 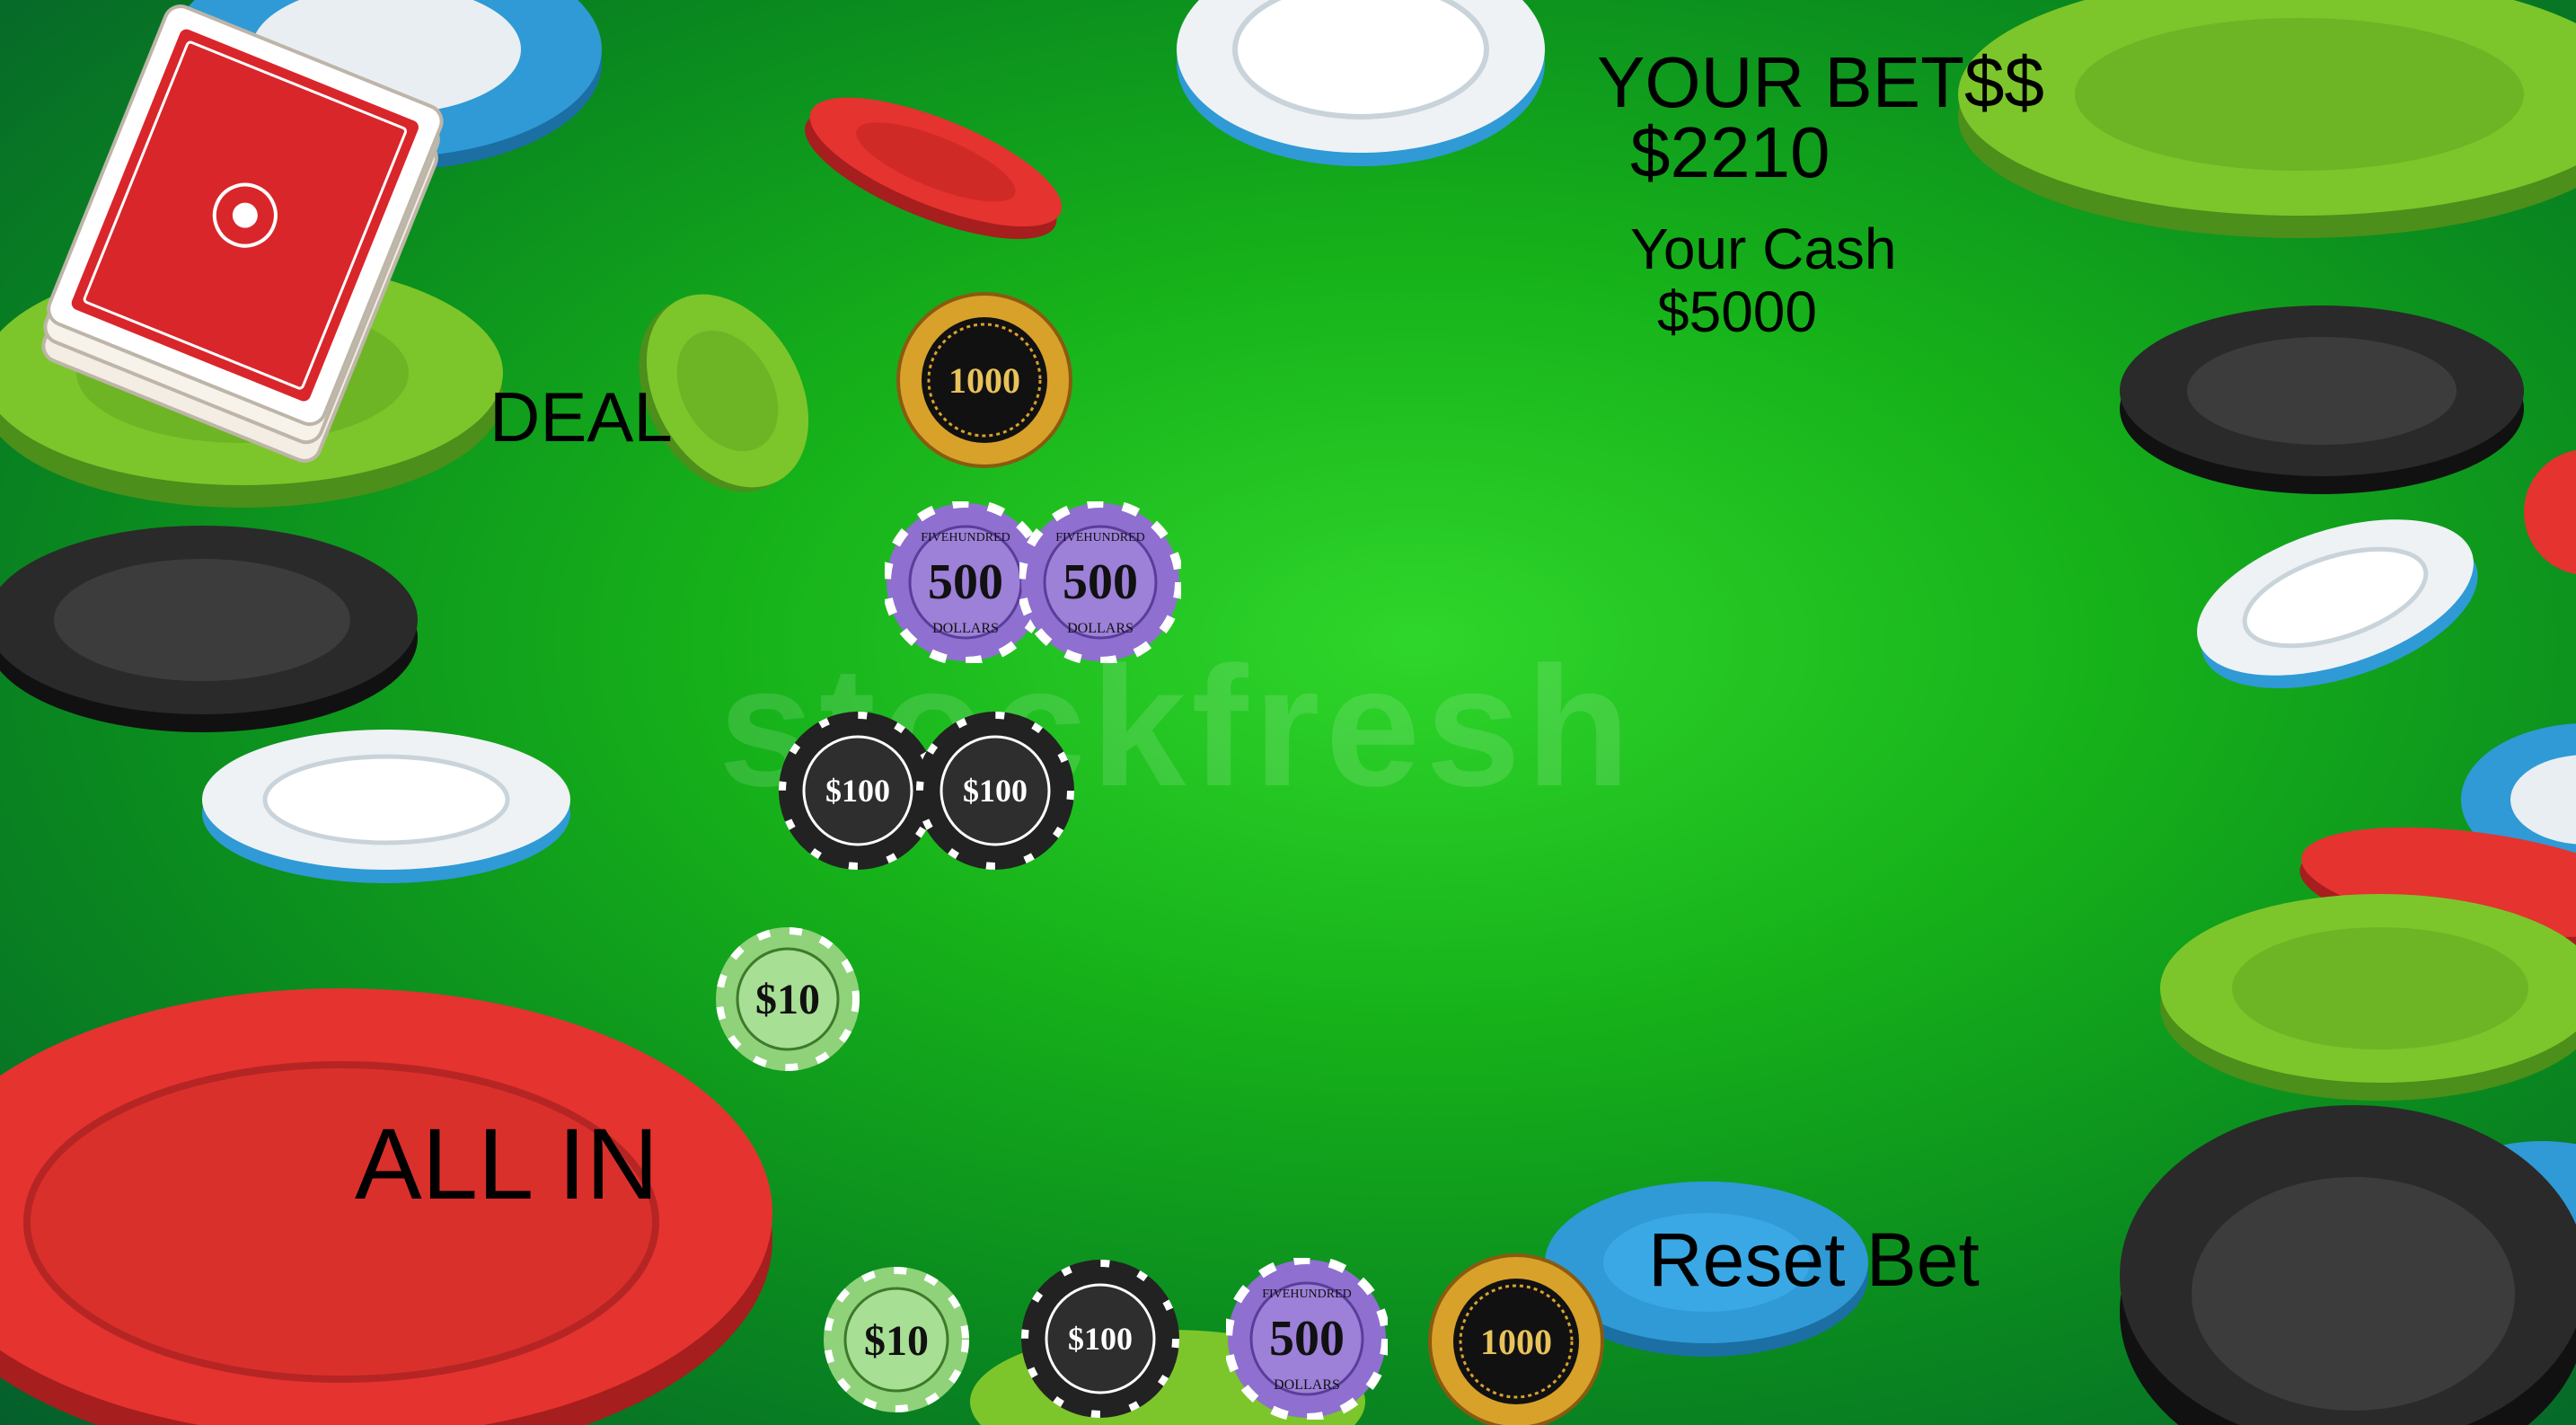 What do you see at coordinates (507, 1164) in the screenshot?
I see `all-in-button: ALL IN` at bounding box center [507, 1164].